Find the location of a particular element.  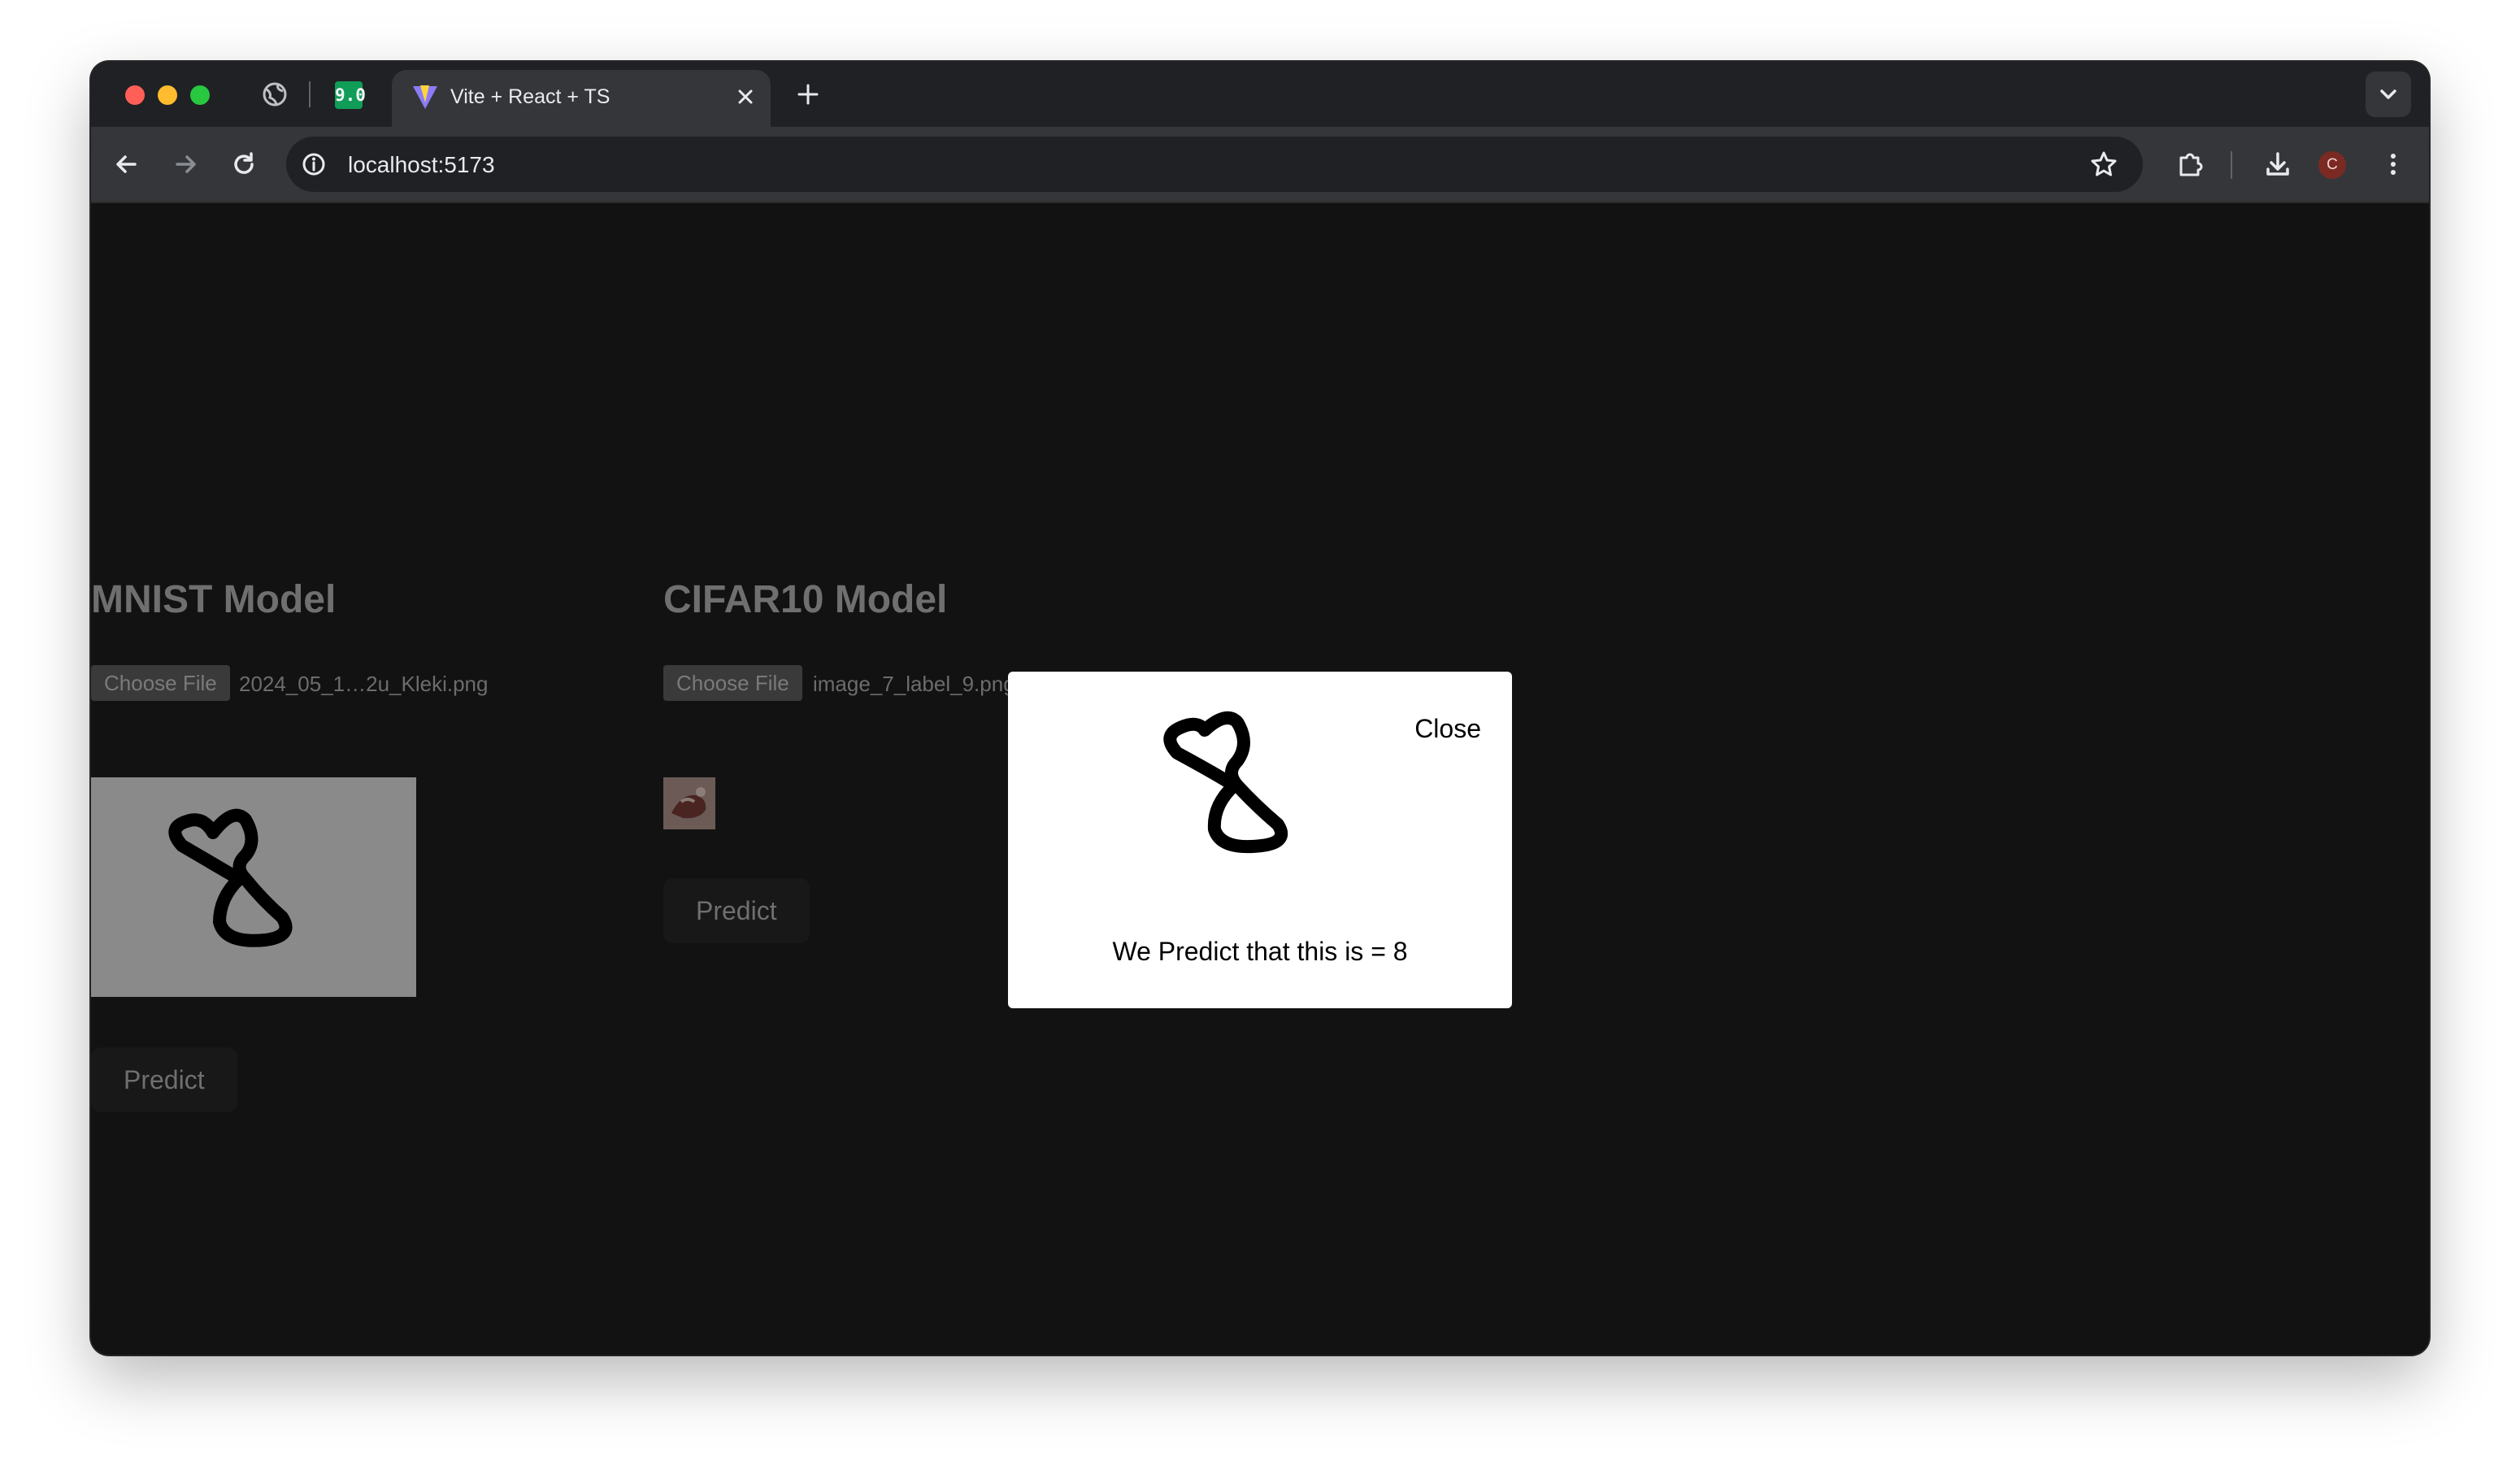

info-icon is located at coordinates (314, 164).